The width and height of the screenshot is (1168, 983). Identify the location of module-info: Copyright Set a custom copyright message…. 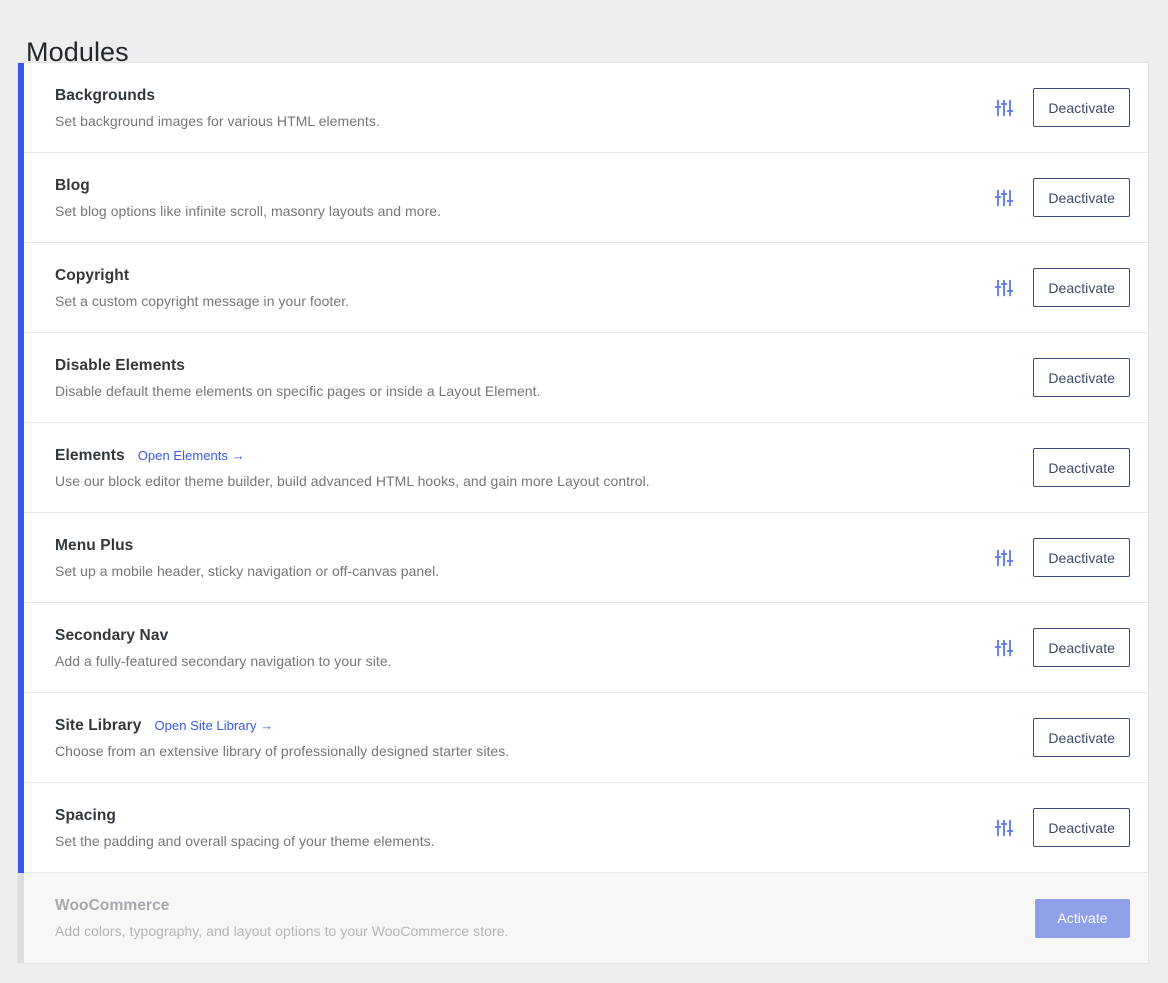
(516, 288).